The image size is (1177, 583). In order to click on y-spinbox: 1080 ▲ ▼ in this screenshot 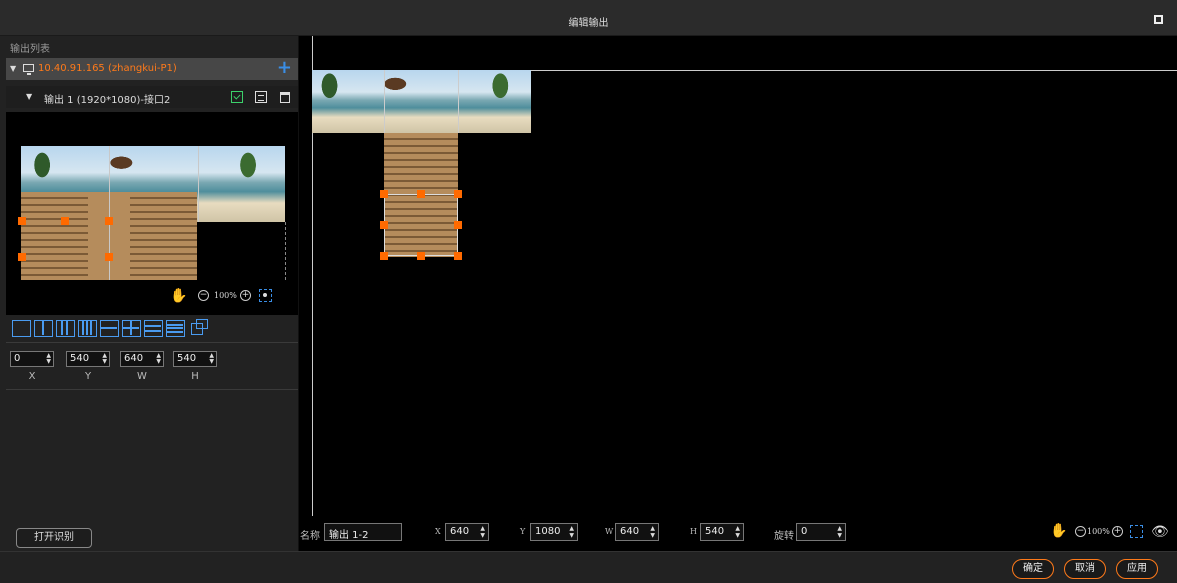, I will do `click(554, 532)`.